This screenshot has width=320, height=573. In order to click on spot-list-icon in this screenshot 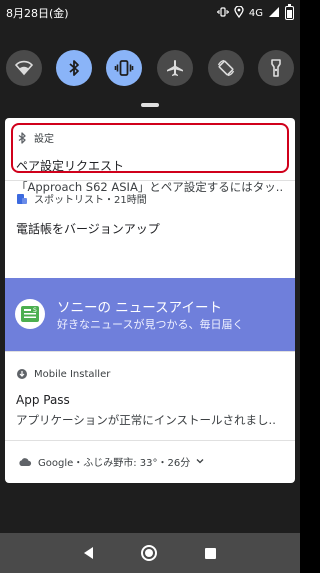, I will do `click(22, 199)`.